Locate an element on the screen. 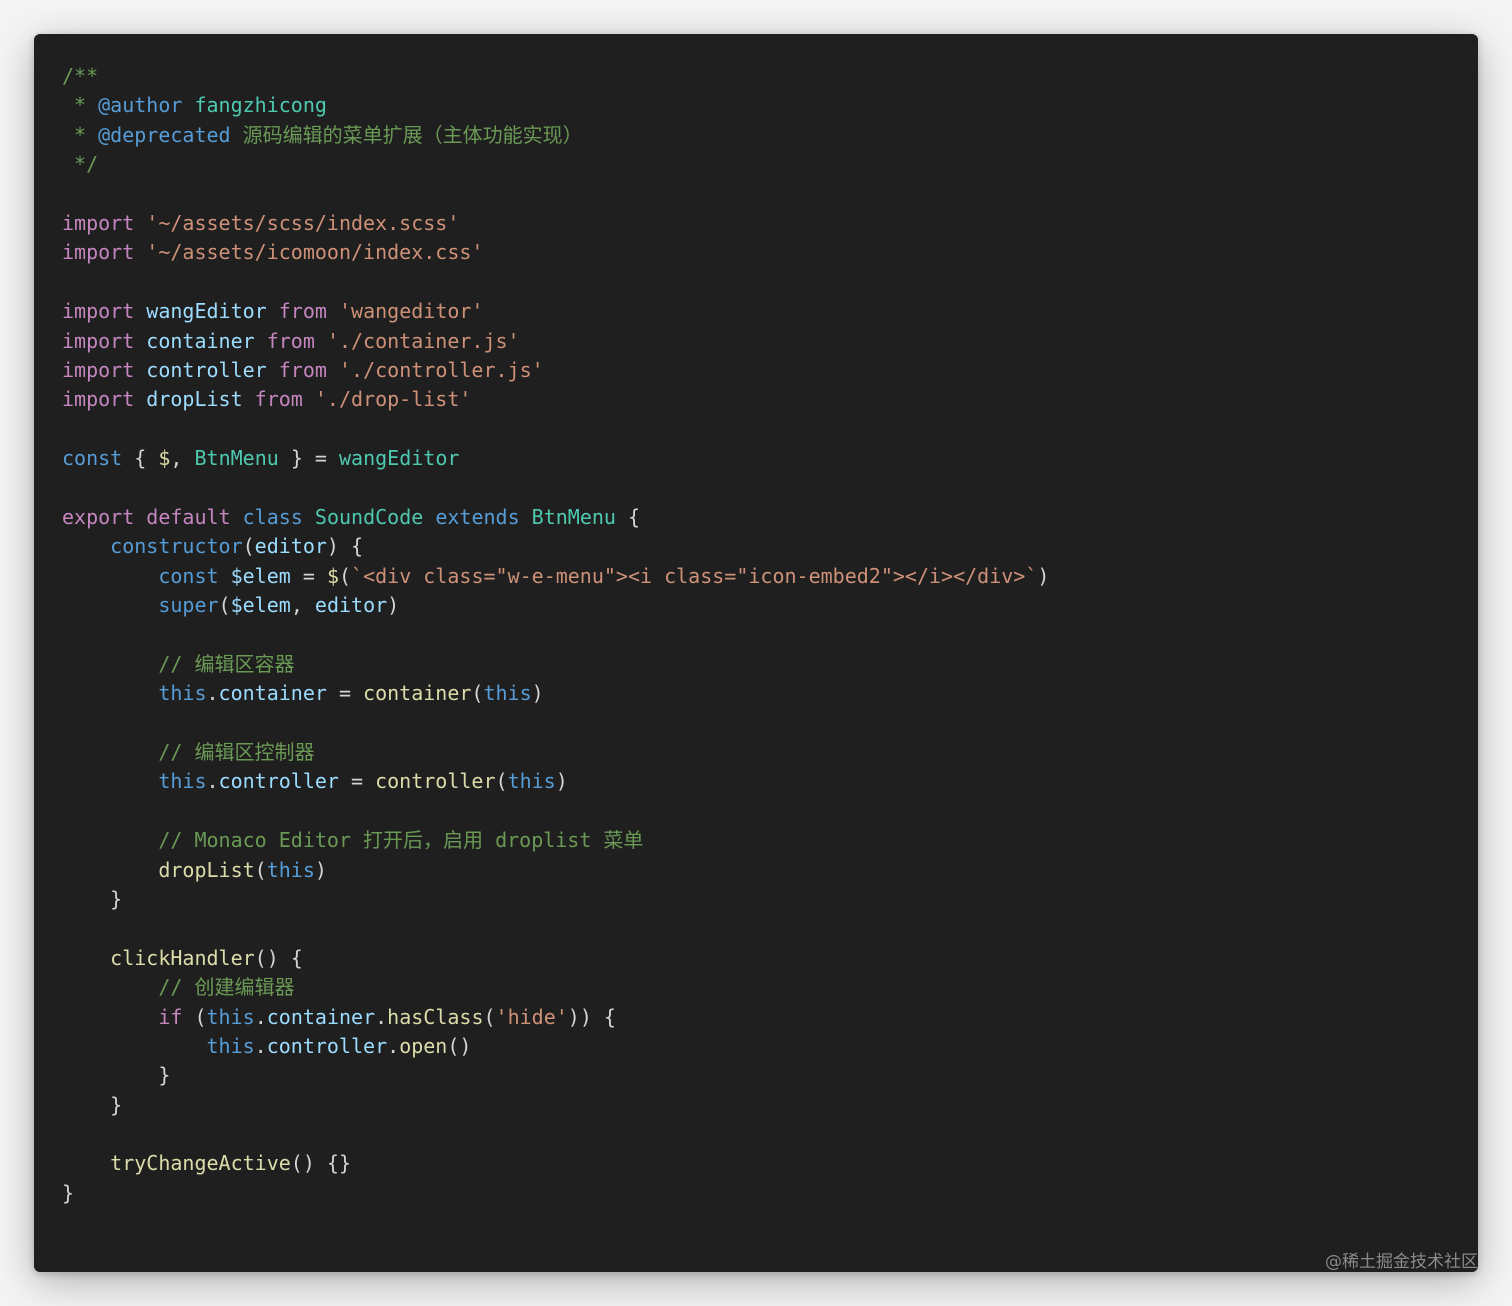  code-line: import dropList from './drop-list' is located at coordinates (555, 399).